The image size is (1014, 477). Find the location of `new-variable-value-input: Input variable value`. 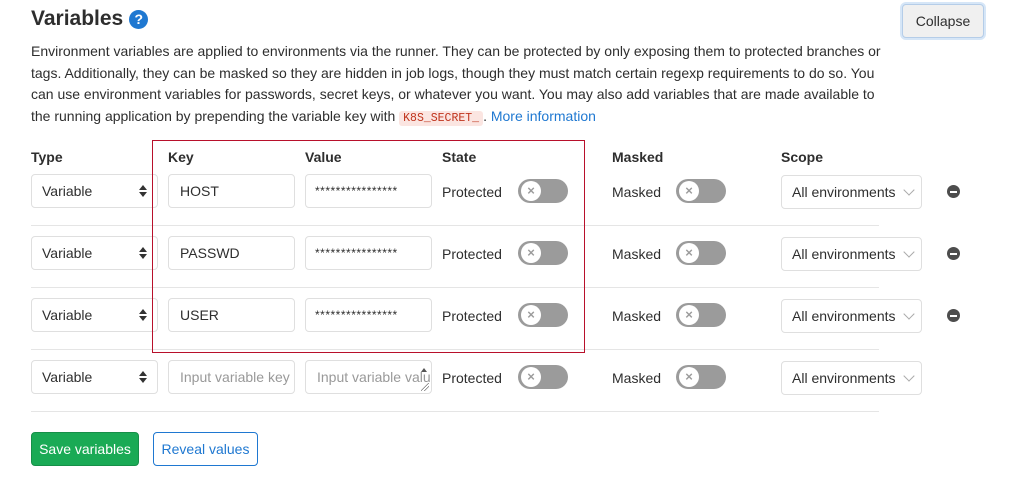

new-variable-value-input: Input variable value is located at coordinates (368, 377).